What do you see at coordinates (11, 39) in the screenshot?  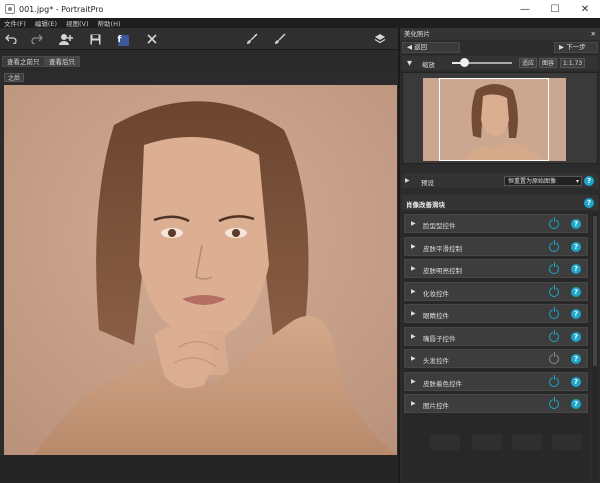 I see `undo-icon` at bounding box center [11, 39].